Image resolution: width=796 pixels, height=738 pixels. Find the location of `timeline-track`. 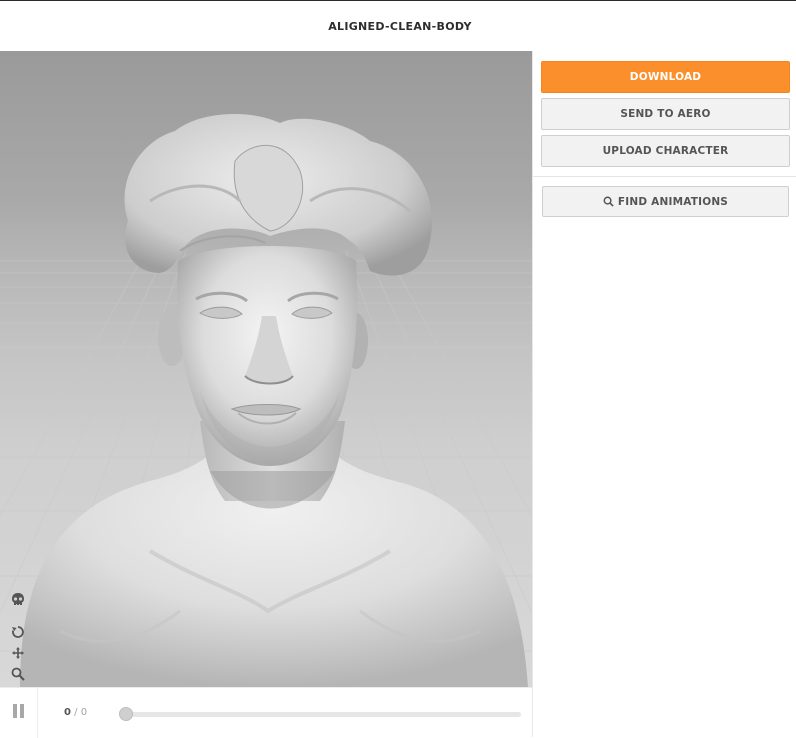

timeline-track is located at coordinates (321, 714).